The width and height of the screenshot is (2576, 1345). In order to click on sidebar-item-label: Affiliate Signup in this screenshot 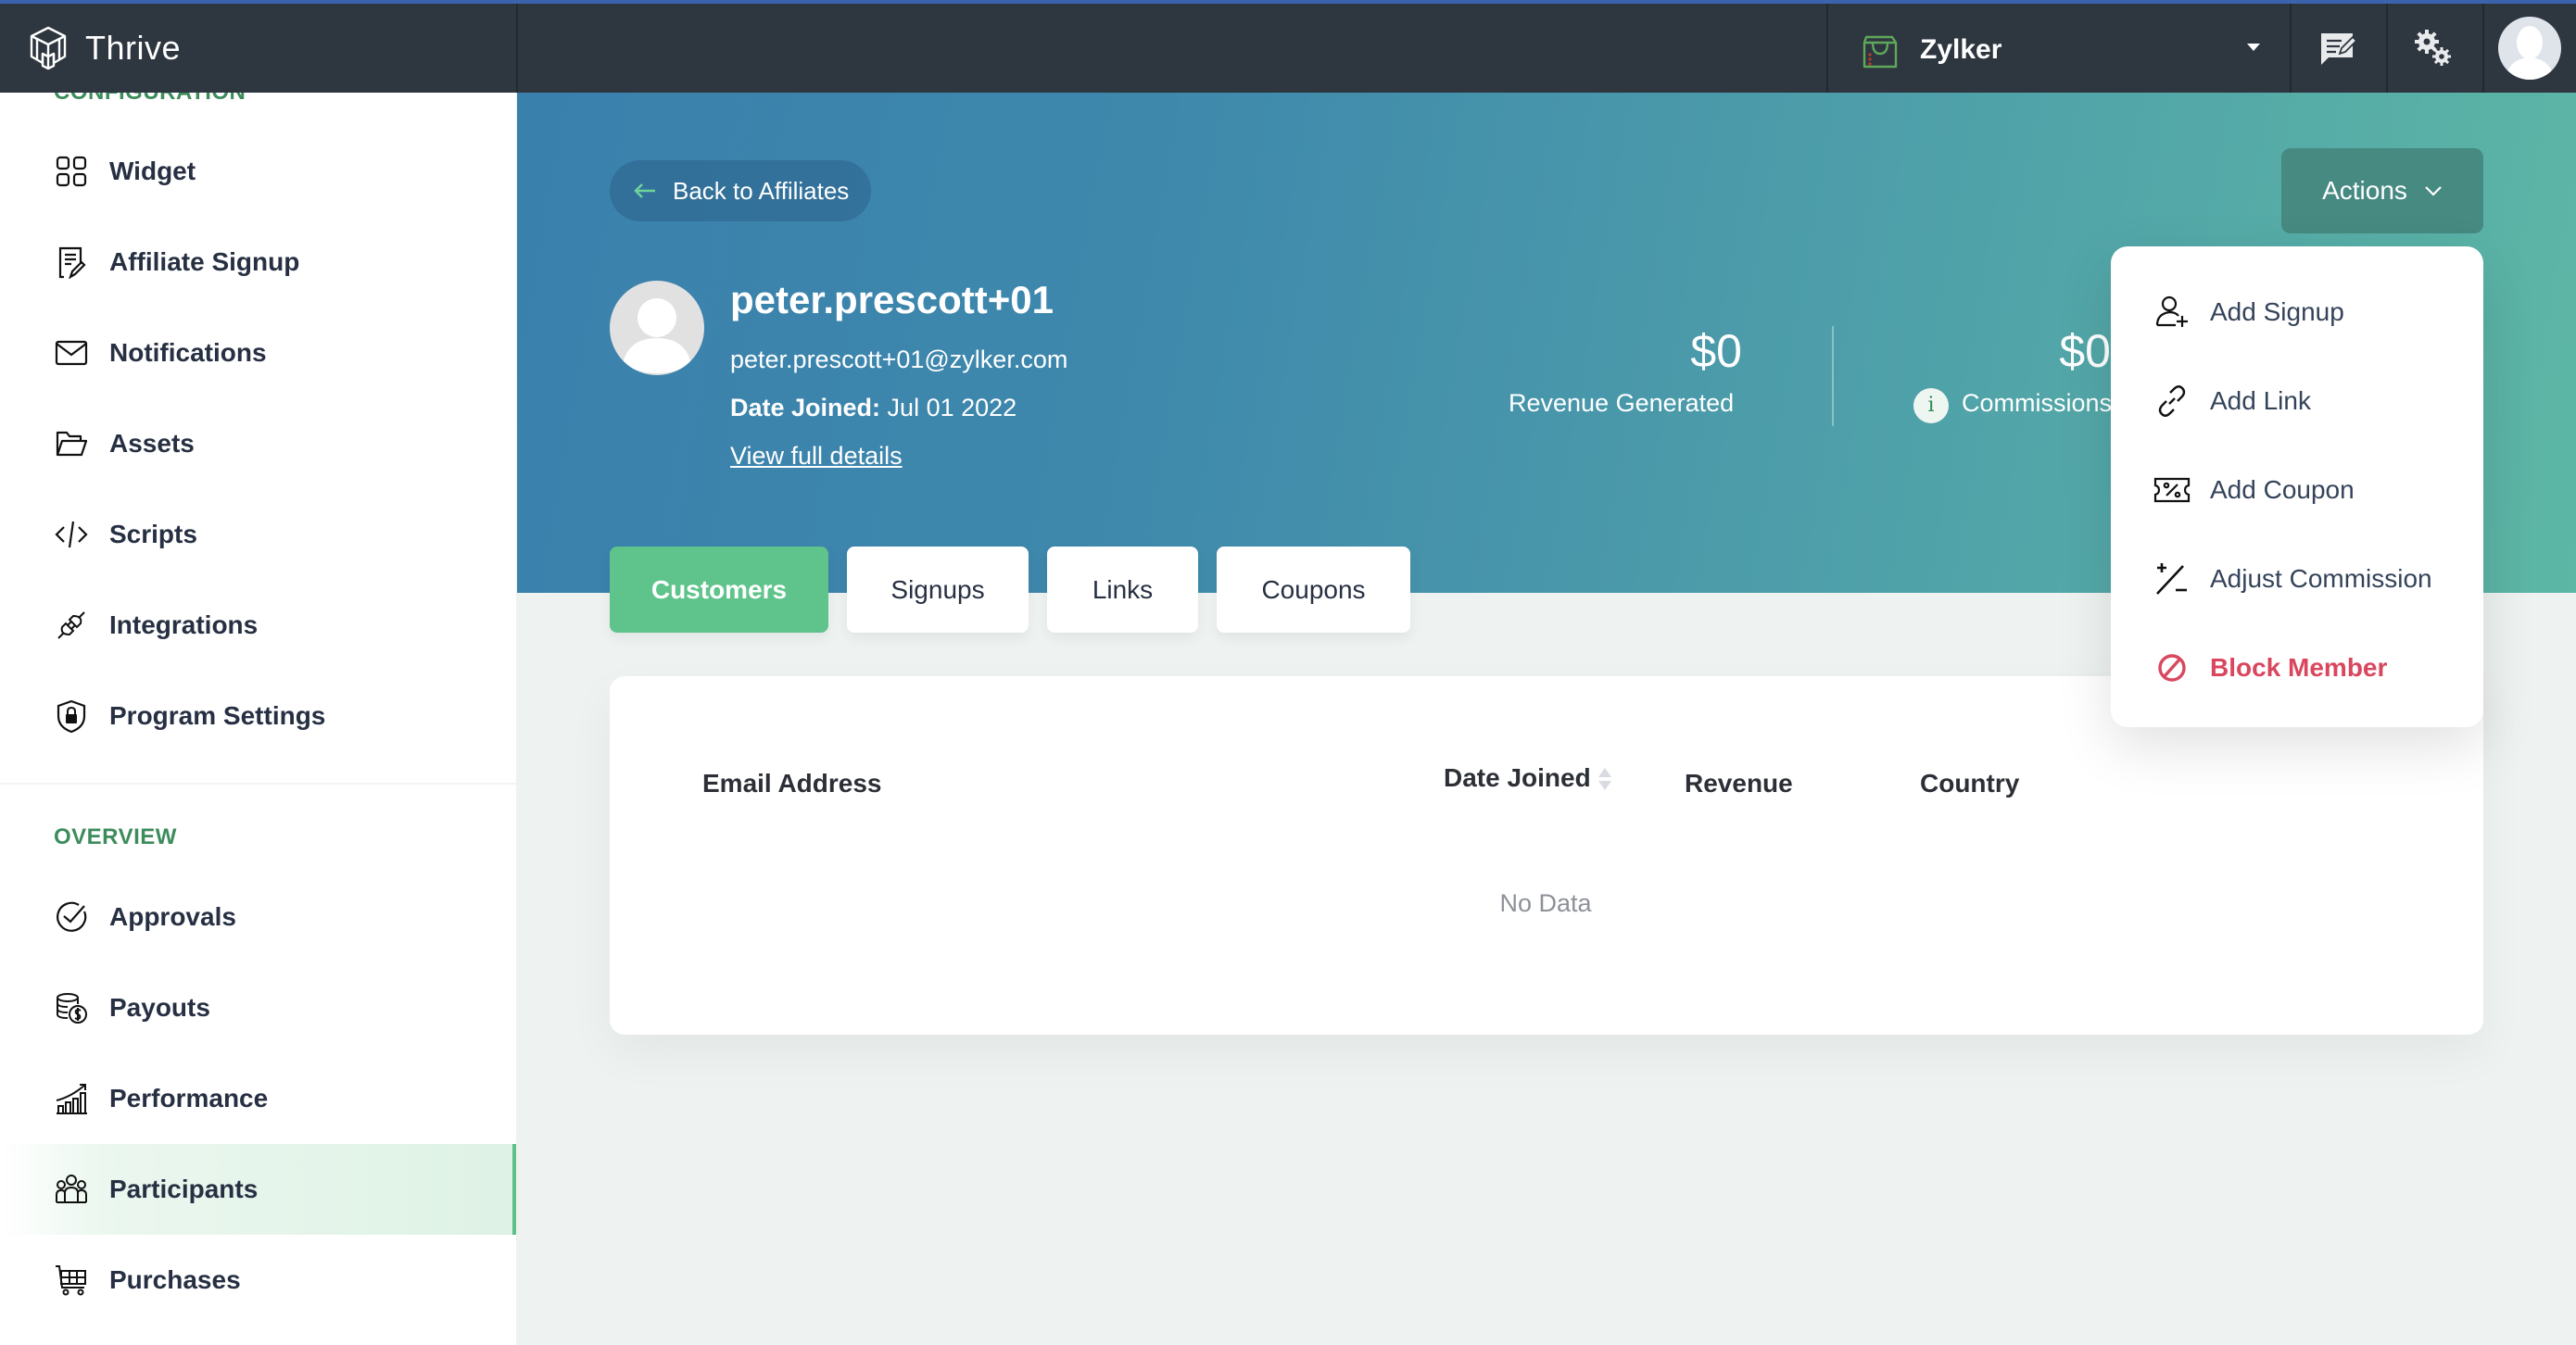, I will do `click(205, 261)`.